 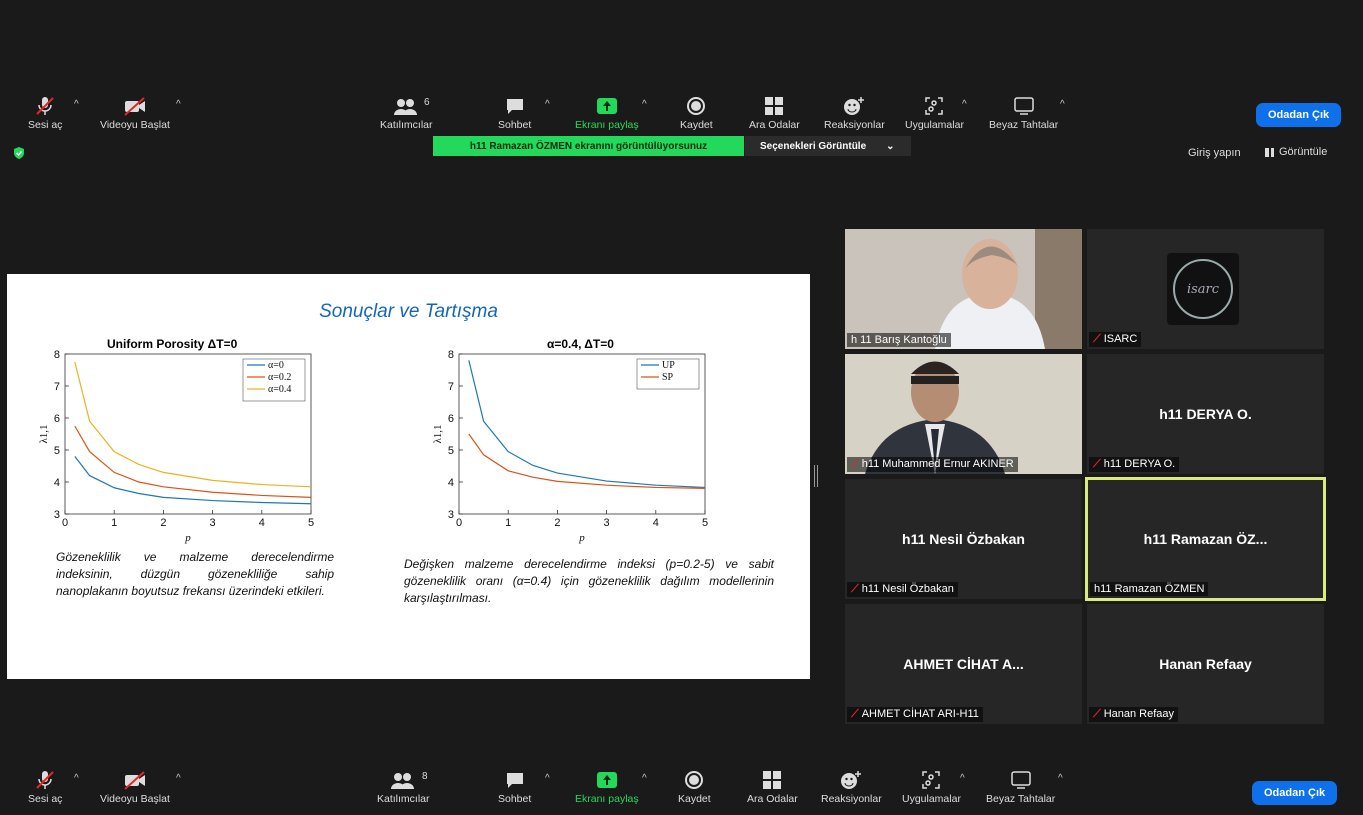 What do you see at coordinates (515, 125) in the screenshot?
I see `chat-label: Sohbet` at bounding box center [515, 125].